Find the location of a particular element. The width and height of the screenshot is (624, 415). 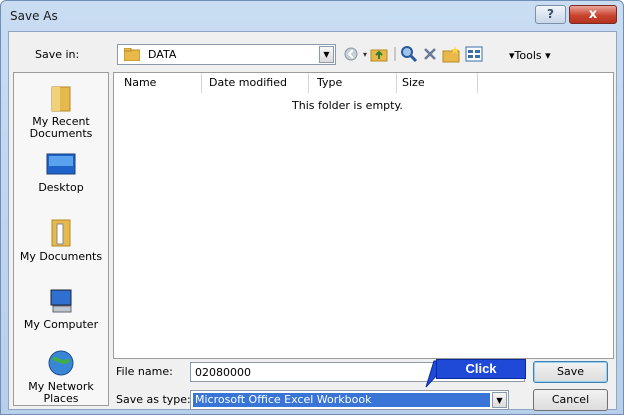

toolbar-separator is located at coordinates (395, 54).